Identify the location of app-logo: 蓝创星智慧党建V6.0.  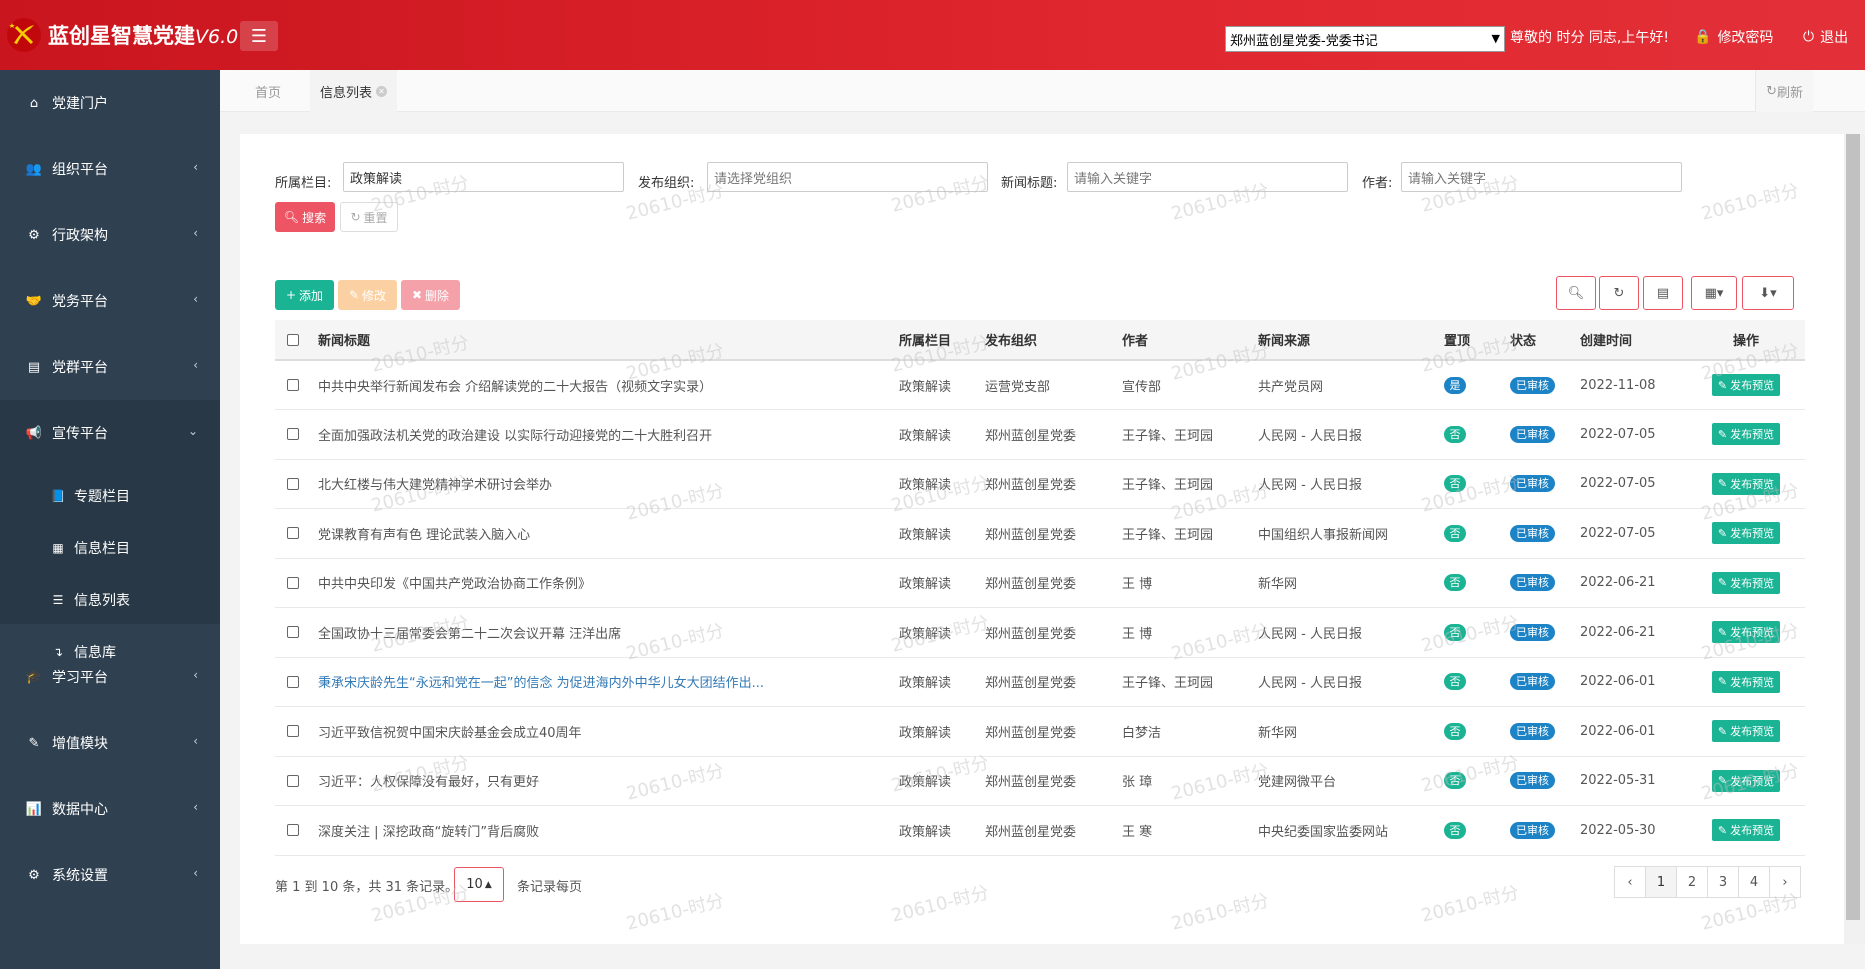
(119, 35).